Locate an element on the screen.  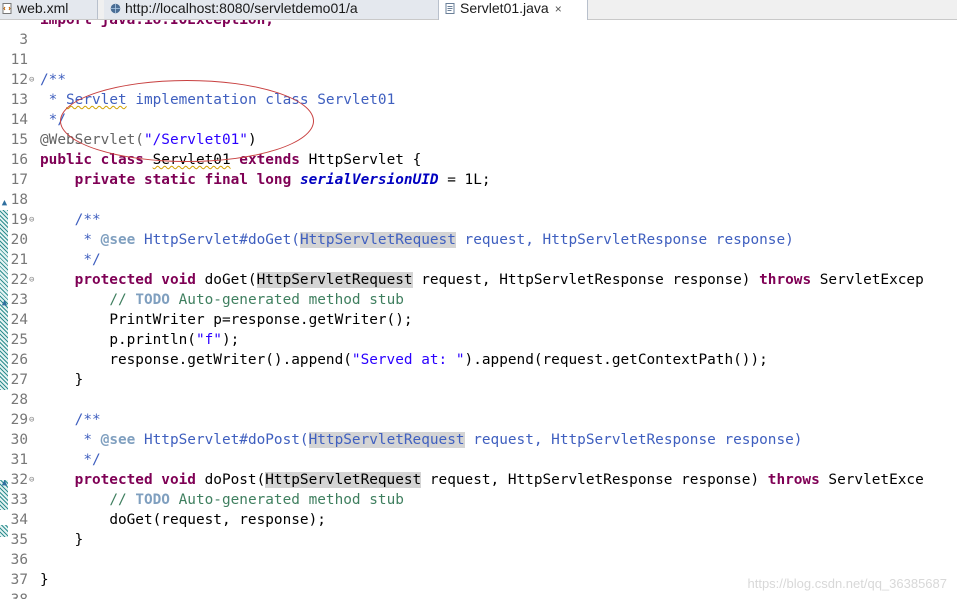
tab-localhost: http://localhost:8080/servletdemo01/a is located at coordinates (272, 9).